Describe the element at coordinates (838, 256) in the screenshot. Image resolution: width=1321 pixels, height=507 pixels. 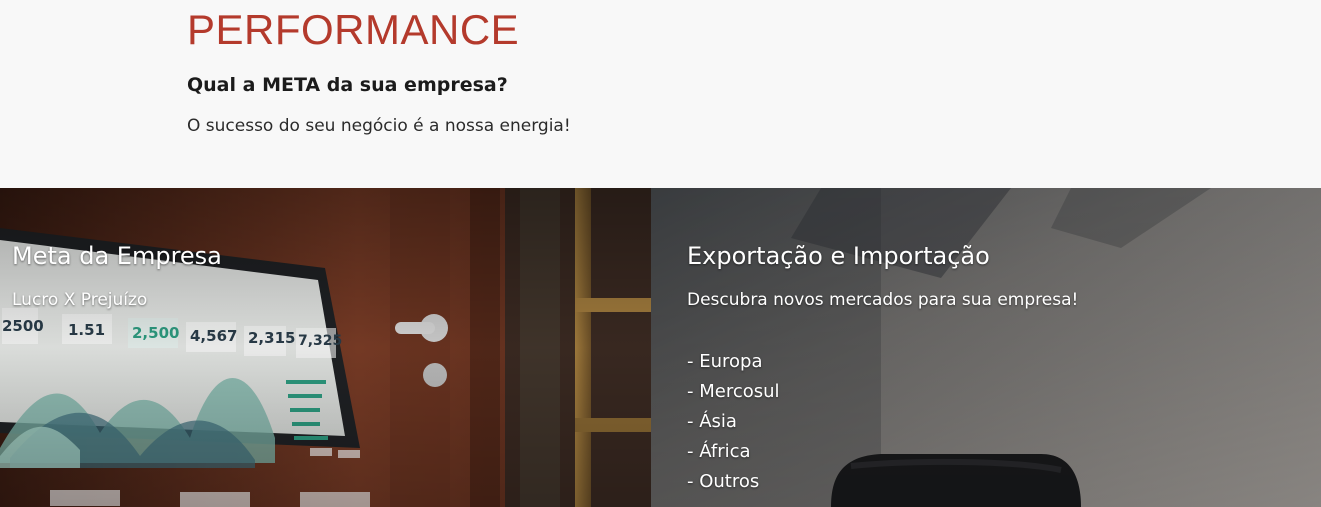
I see `exportacao-title: Exportação e Importação` at that location.